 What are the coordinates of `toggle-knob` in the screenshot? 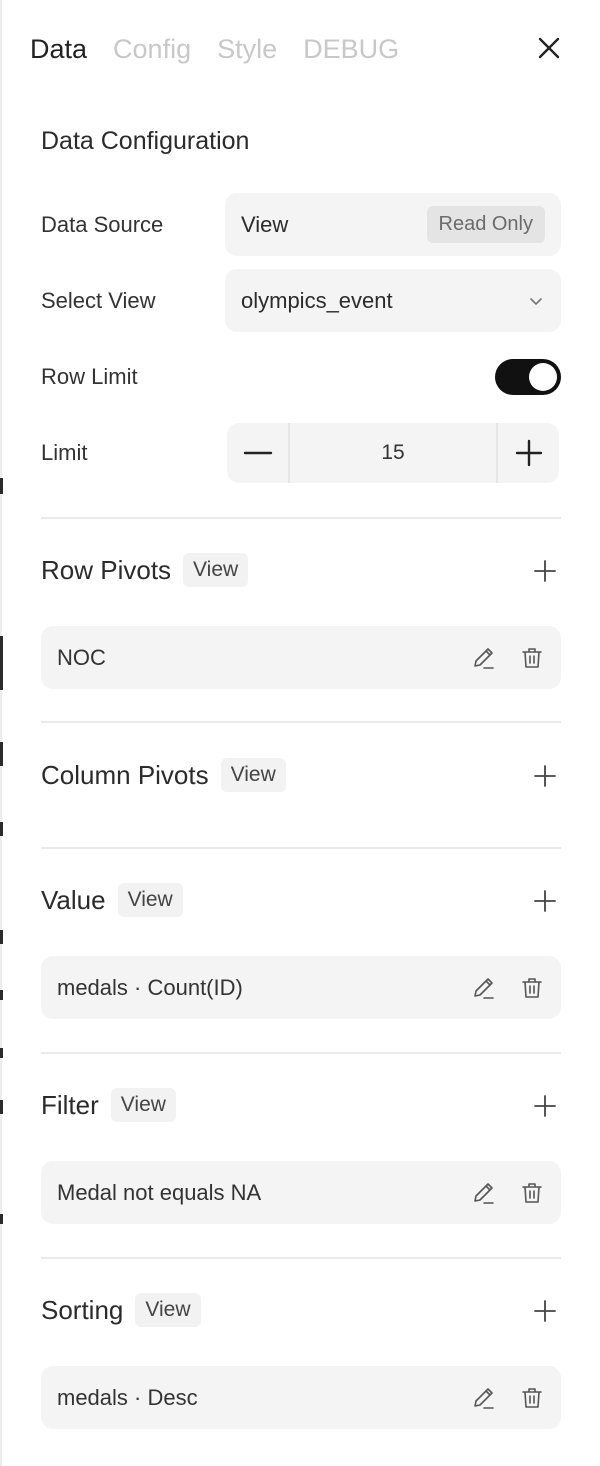 It's located at (543, 377).